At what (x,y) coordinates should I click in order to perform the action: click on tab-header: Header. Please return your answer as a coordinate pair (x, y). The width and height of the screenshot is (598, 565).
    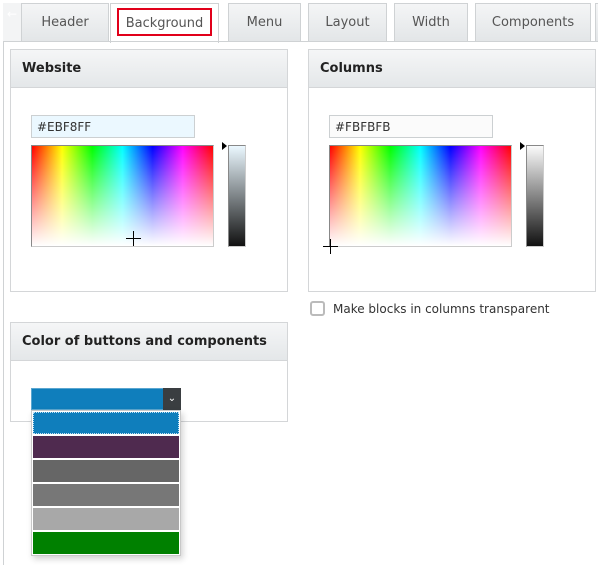
    Looking at the image, I should click on (65, 22).